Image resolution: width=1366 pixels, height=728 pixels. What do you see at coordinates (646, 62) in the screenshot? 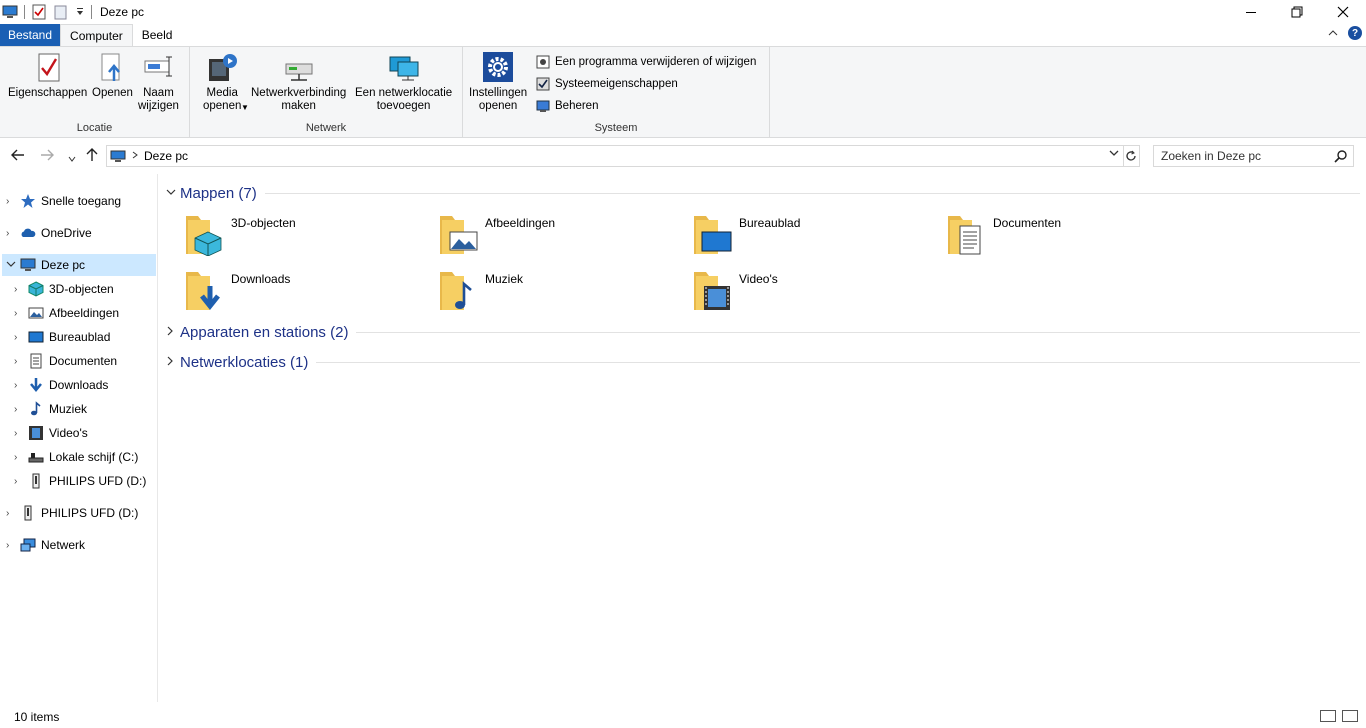
I see `programma-verwijderen-button: Een programma verwijderen of wijzigen` at bounding box center [646, 62].